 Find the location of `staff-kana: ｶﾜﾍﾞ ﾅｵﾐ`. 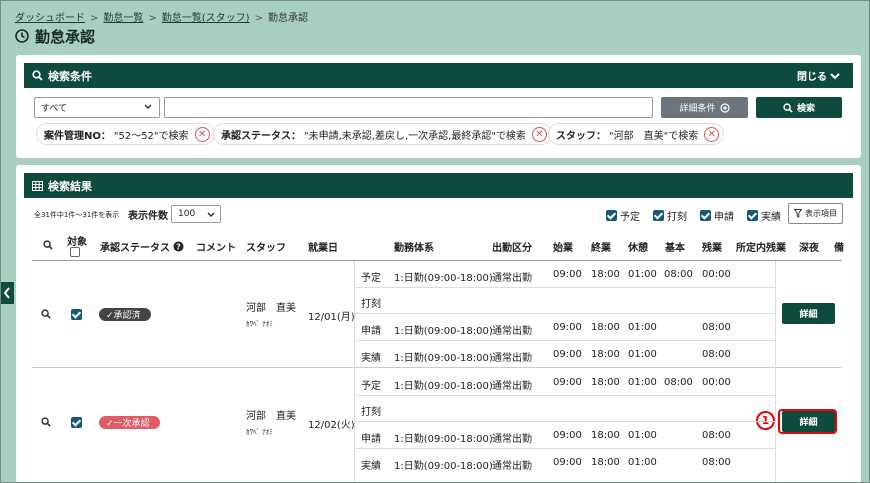

staff-kana: ｶﾜﾍﾞ ﾅｵﾐ is located at coordinates (259, 432).